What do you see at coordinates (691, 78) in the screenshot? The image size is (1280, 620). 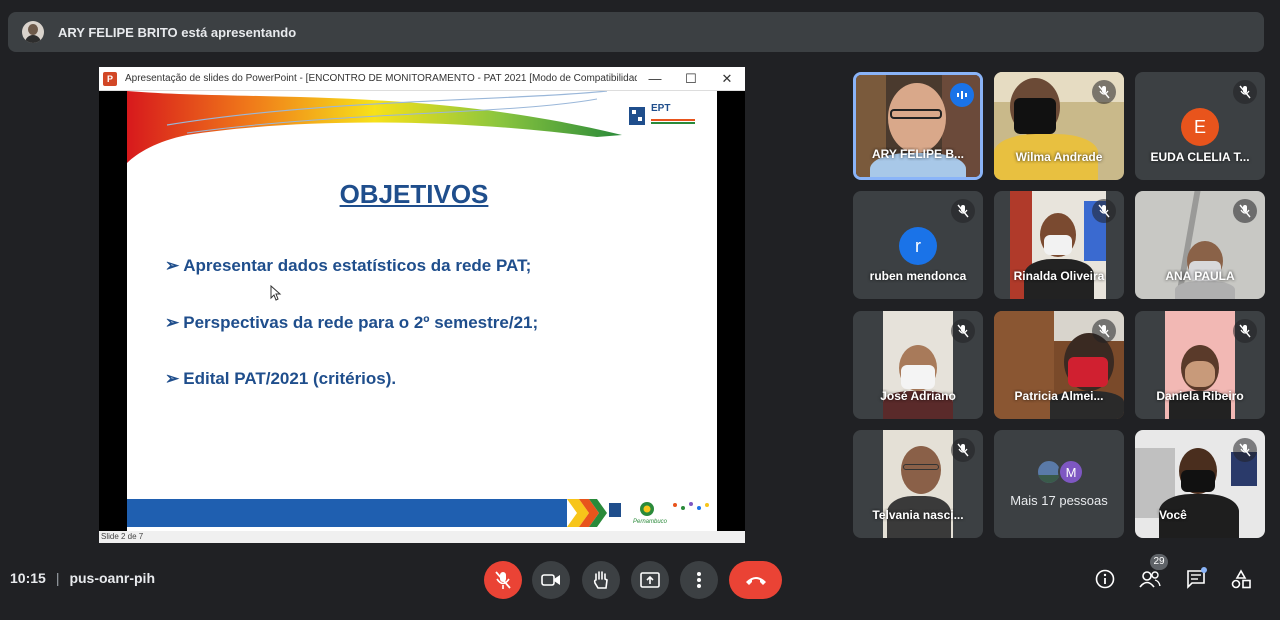 I see `maximize-icon: ☐` at bounding box center [691, 78].